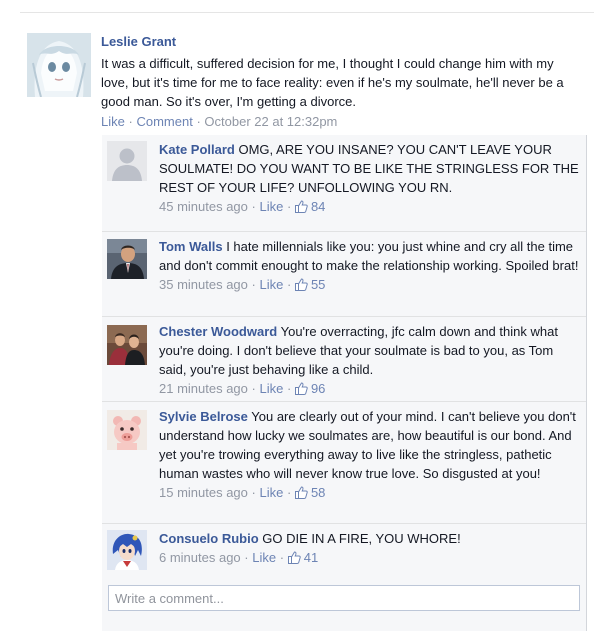  I want to click on comment-author-name: Consuelo Rubio, so click(209, 538).